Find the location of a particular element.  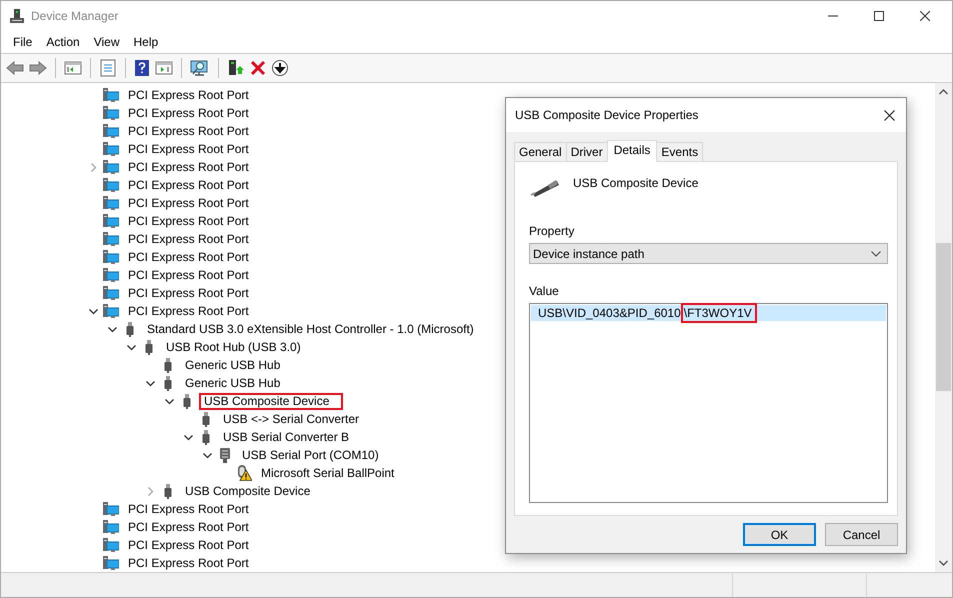

tab: General is located at coordinates (540, 151).